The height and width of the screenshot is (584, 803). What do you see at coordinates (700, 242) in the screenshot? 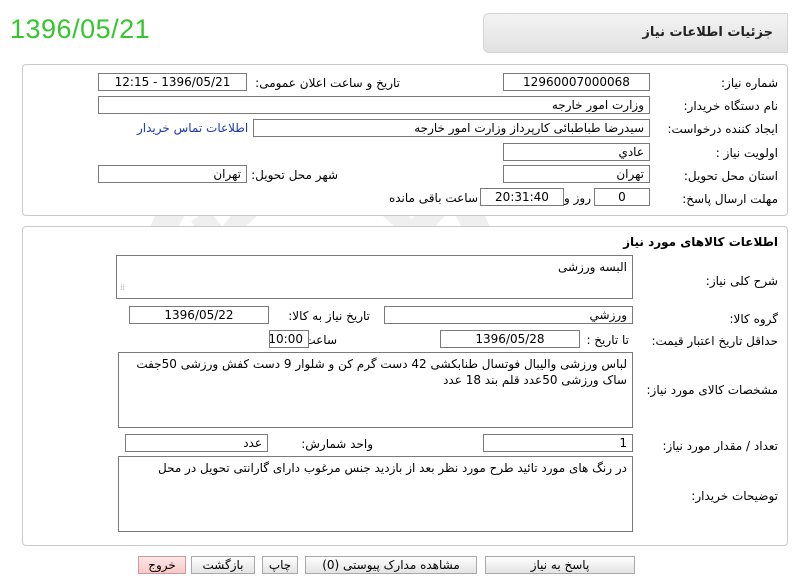
I see `goods-section-title: اطلاعات کالاهای مورد نیاز` at bounding box center [700, 242].